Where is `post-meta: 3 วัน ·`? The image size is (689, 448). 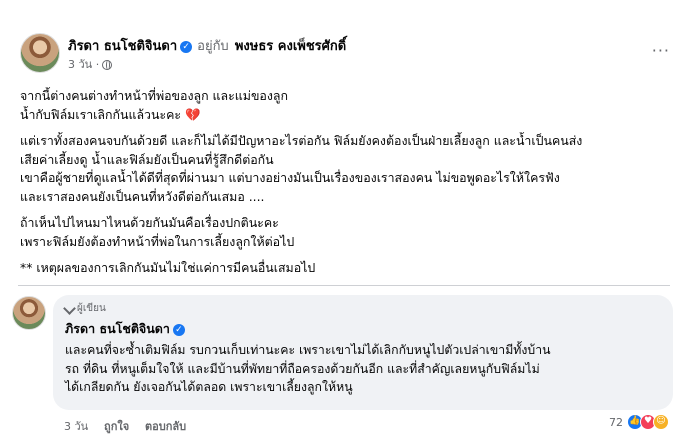
post-meta: 3 วัน · is located at coordinates (90, 64).